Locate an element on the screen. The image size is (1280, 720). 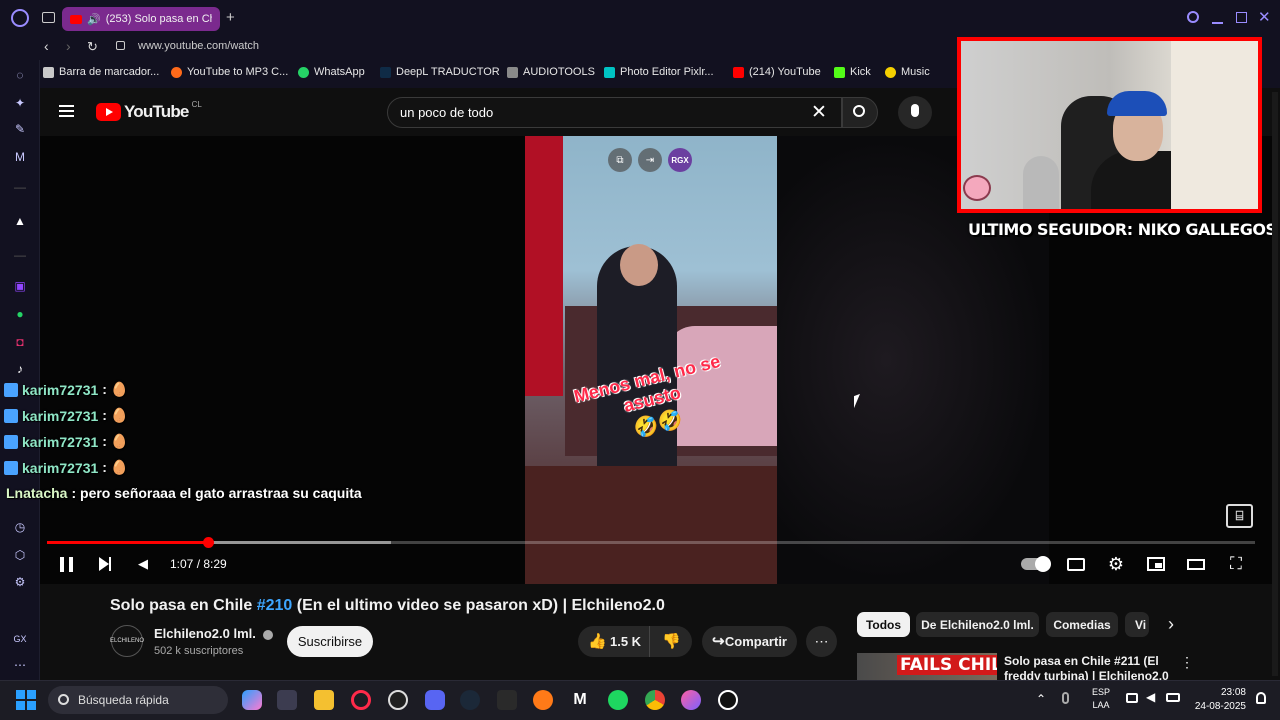
voice-search-button is located at coordinates (915, 112).